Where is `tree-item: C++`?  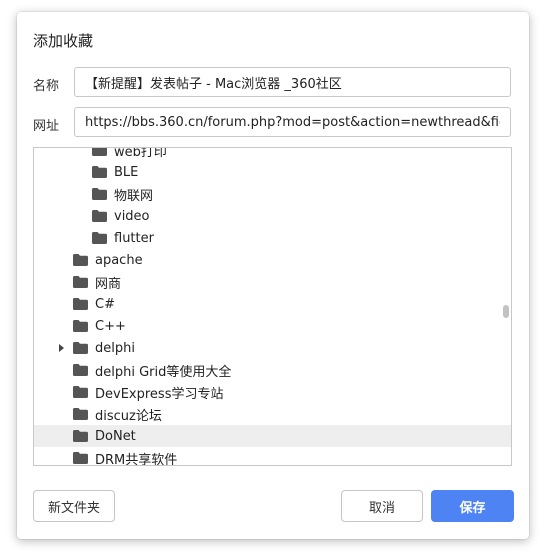
tree-item: C++ is located at coordinates (272, 326).